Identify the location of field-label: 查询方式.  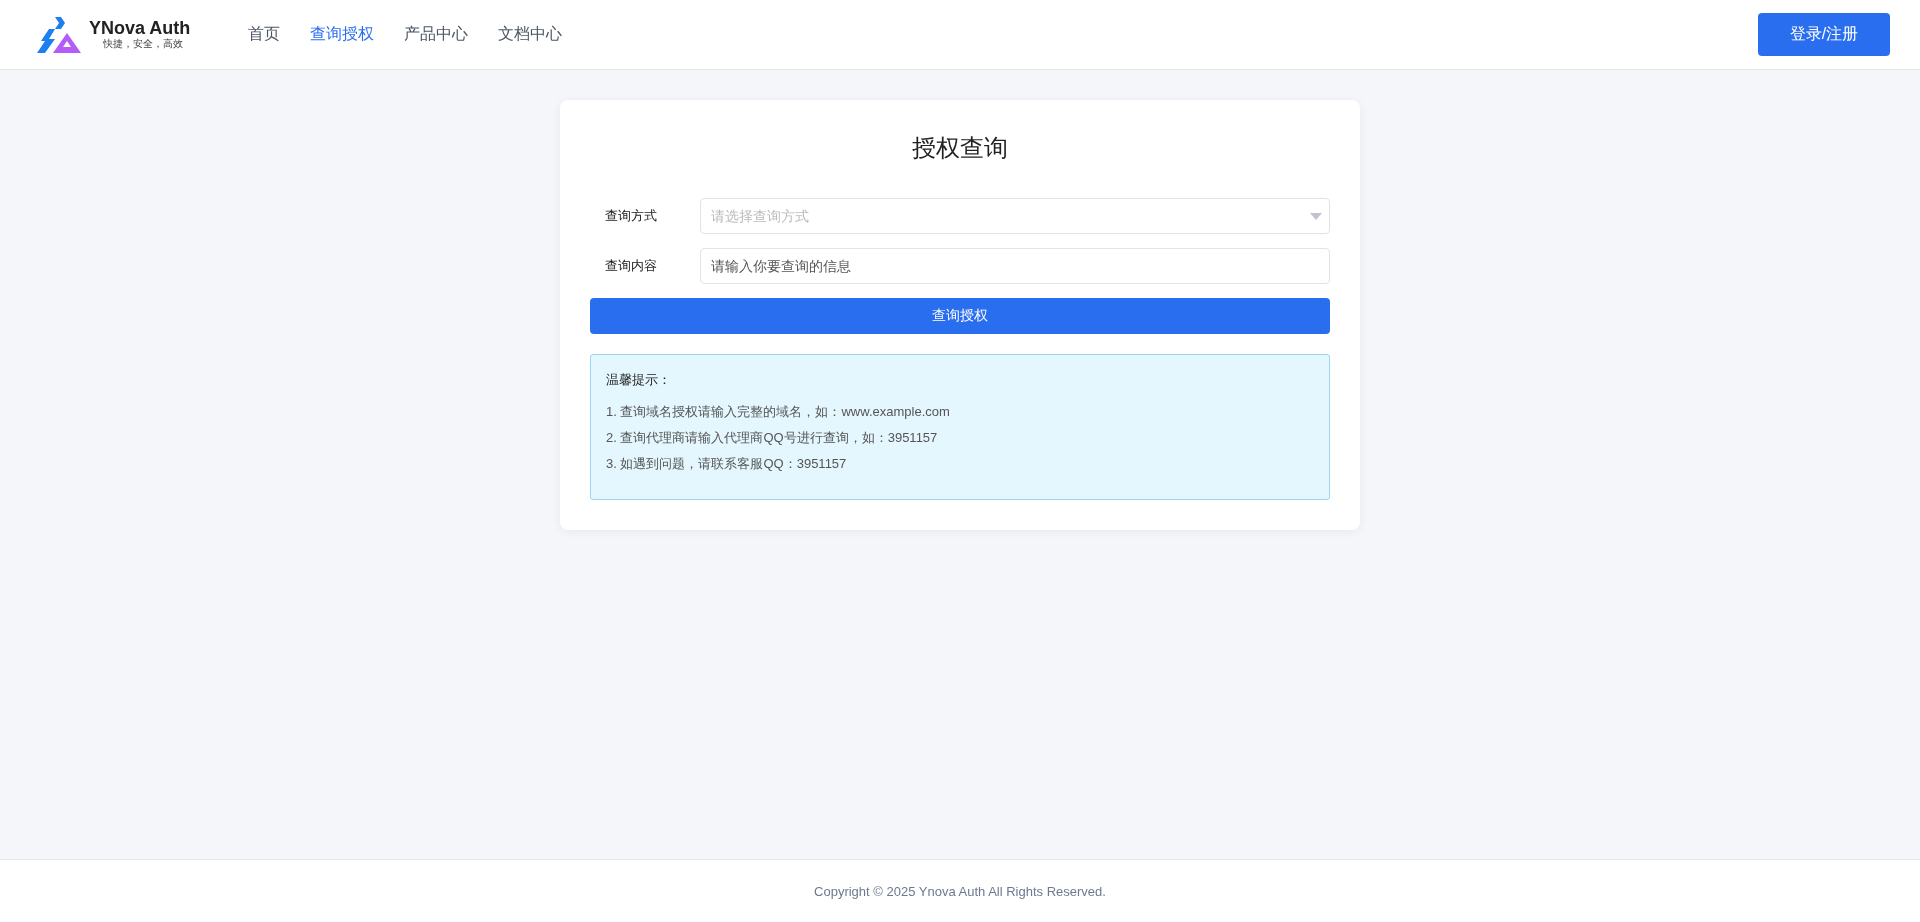
(631, 216).